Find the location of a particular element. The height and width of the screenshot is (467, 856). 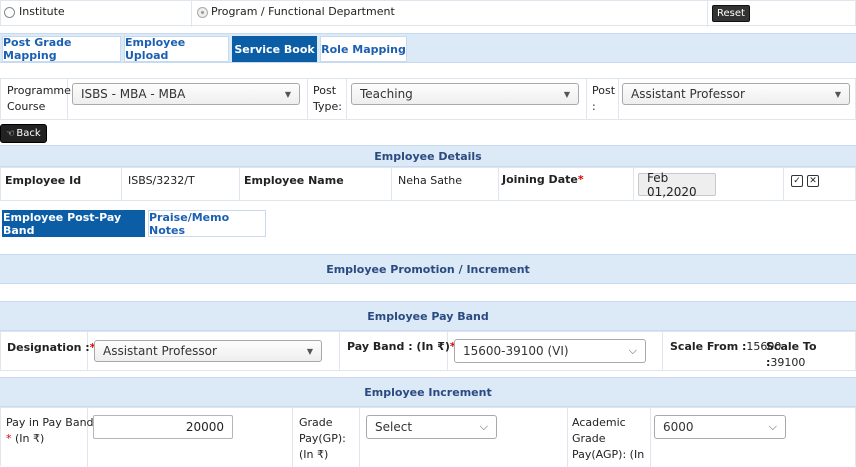

reset-button: Reset is located at coordinates (731, 13).